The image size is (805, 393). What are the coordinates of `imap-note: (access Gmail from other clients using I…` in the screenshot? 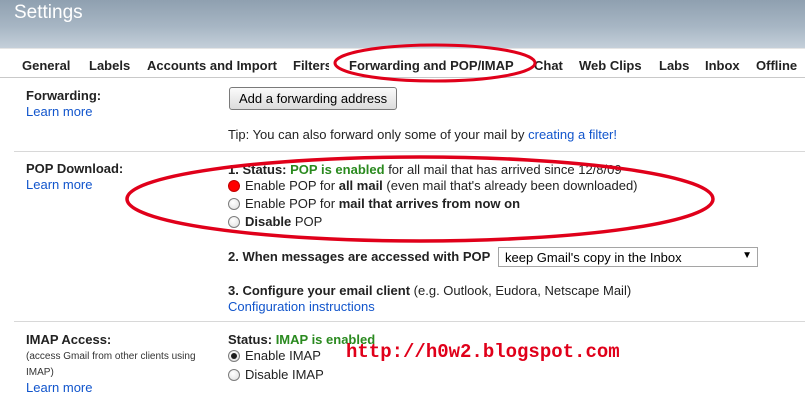 It's located at (111, 364).